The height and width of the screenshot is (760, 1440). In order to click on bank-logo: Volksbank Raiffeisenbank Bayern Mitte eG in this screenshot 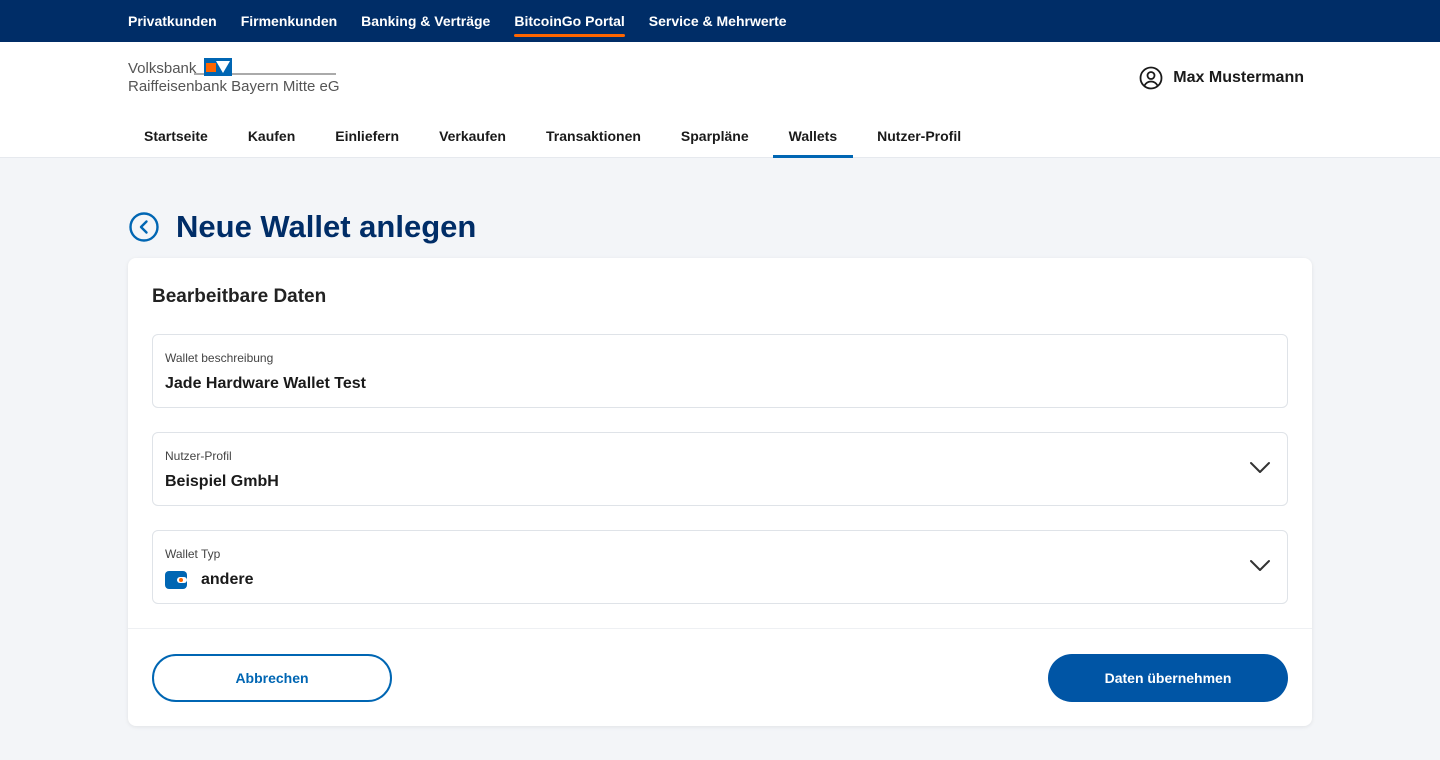, I will do `click(234, 78)`.